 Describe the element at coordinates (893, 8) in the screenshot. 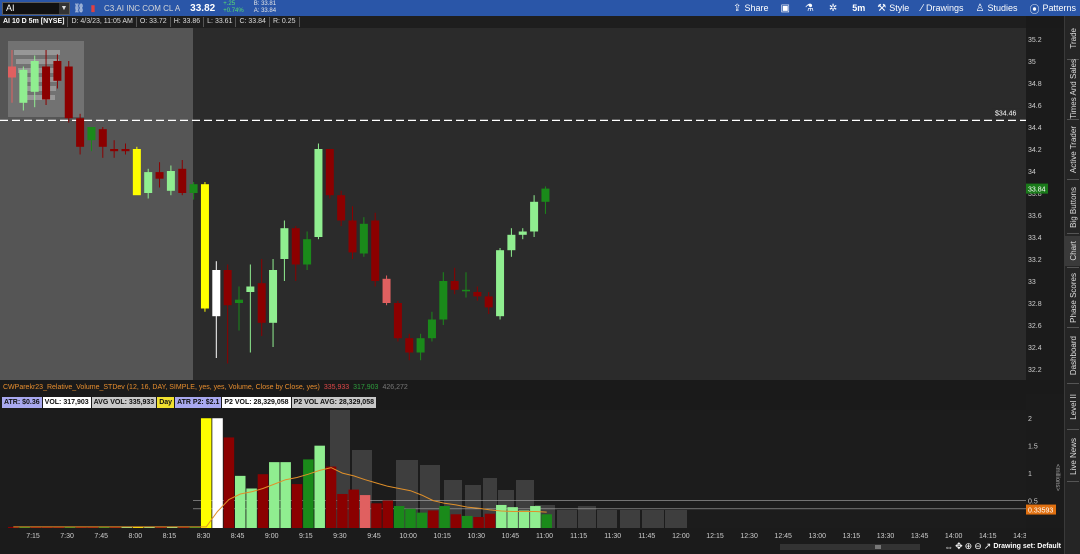

I see `style-button: ⚒ Style` at that location.